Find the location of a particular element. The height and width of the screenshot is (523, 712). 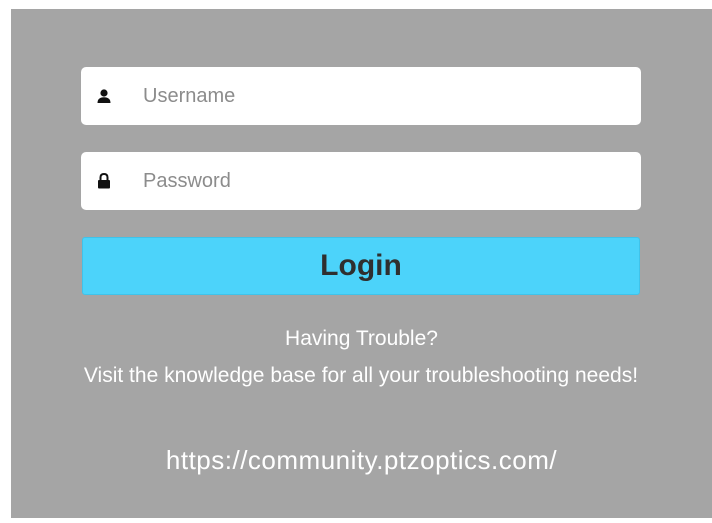

lock-icon is located at coordinates (104, 181).